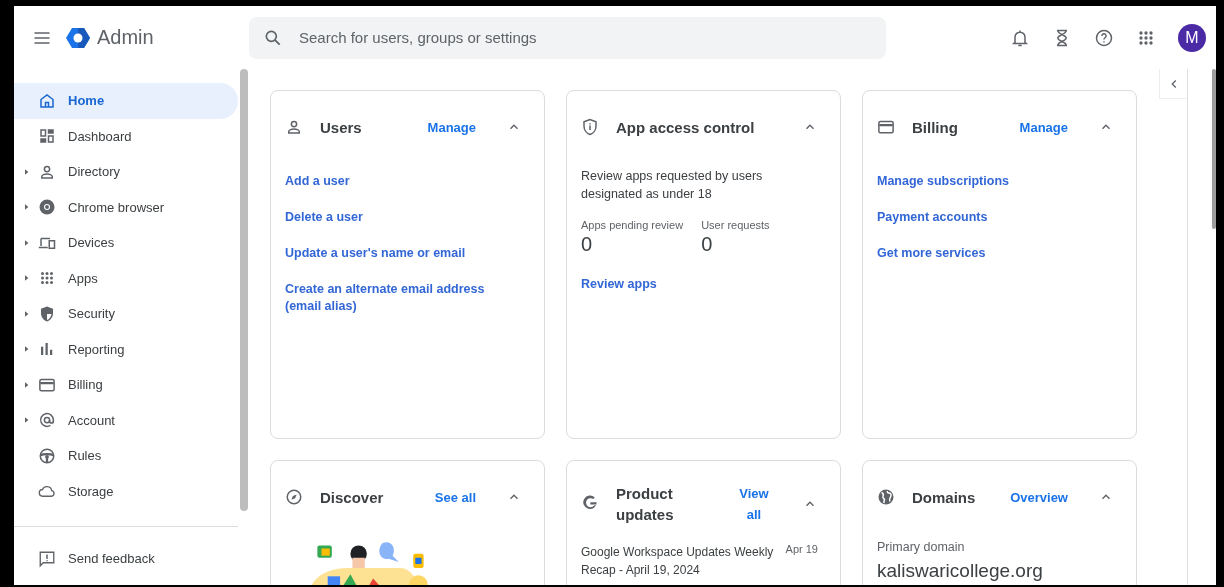 This screenshot has width=1224, height=587. I want to click on nav-item: Apps, so click(126, 278).